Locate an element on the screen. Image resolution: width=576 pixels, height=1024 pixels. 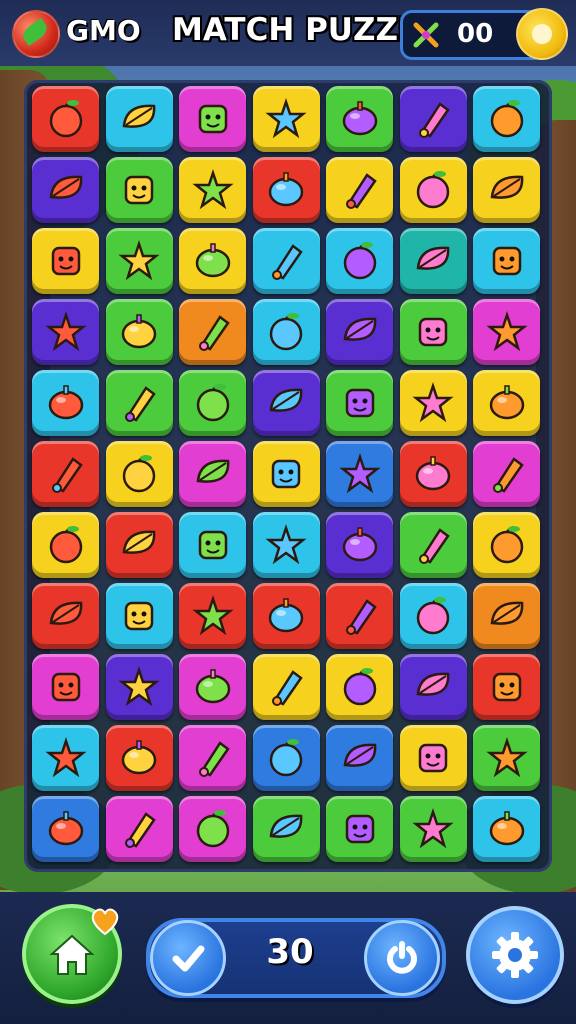
tile-flower is located at coordinates (506, 687).